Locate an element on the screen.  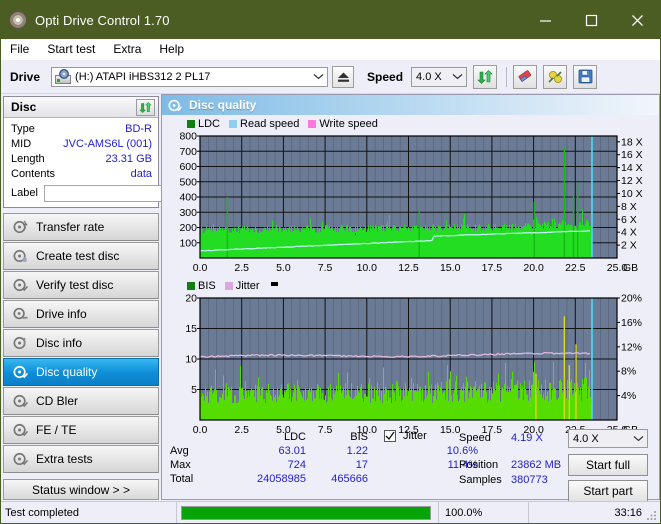
disc-info-icon is located at coordinates (20, 343).